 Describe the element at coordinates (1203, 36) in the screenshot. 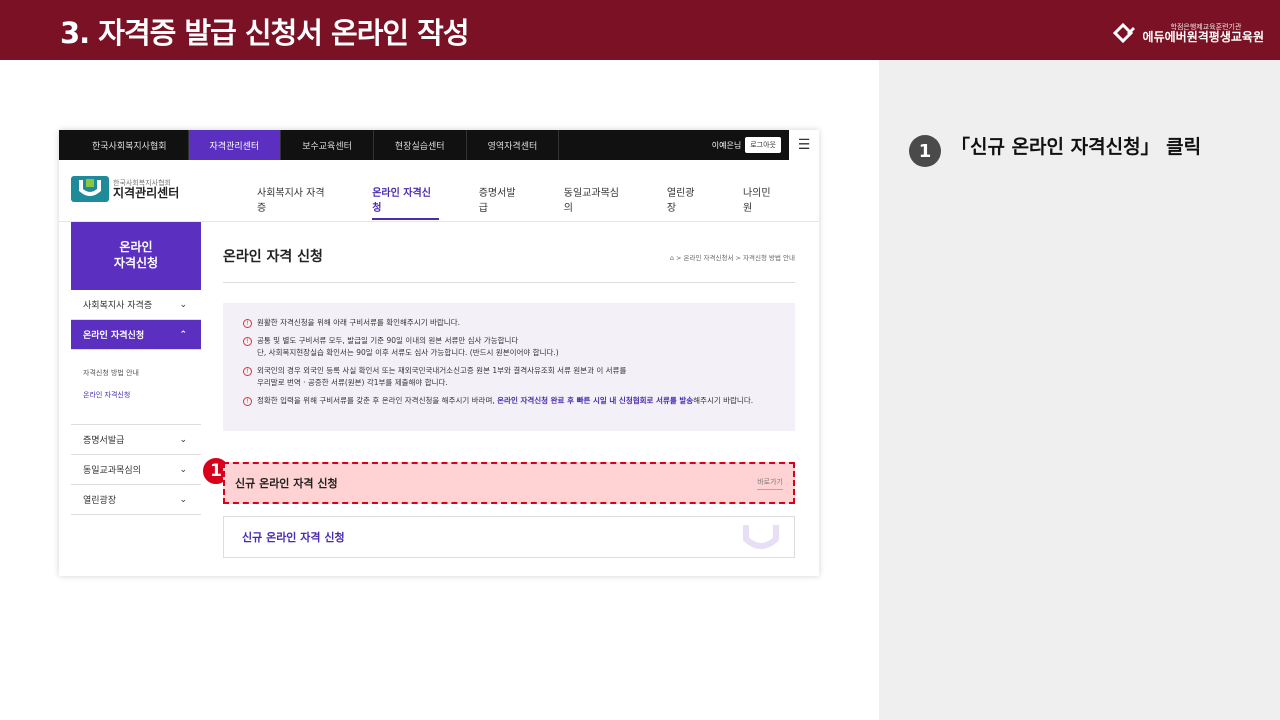

I see `brand-name: 에듀에버원격평생교육원` at that location.